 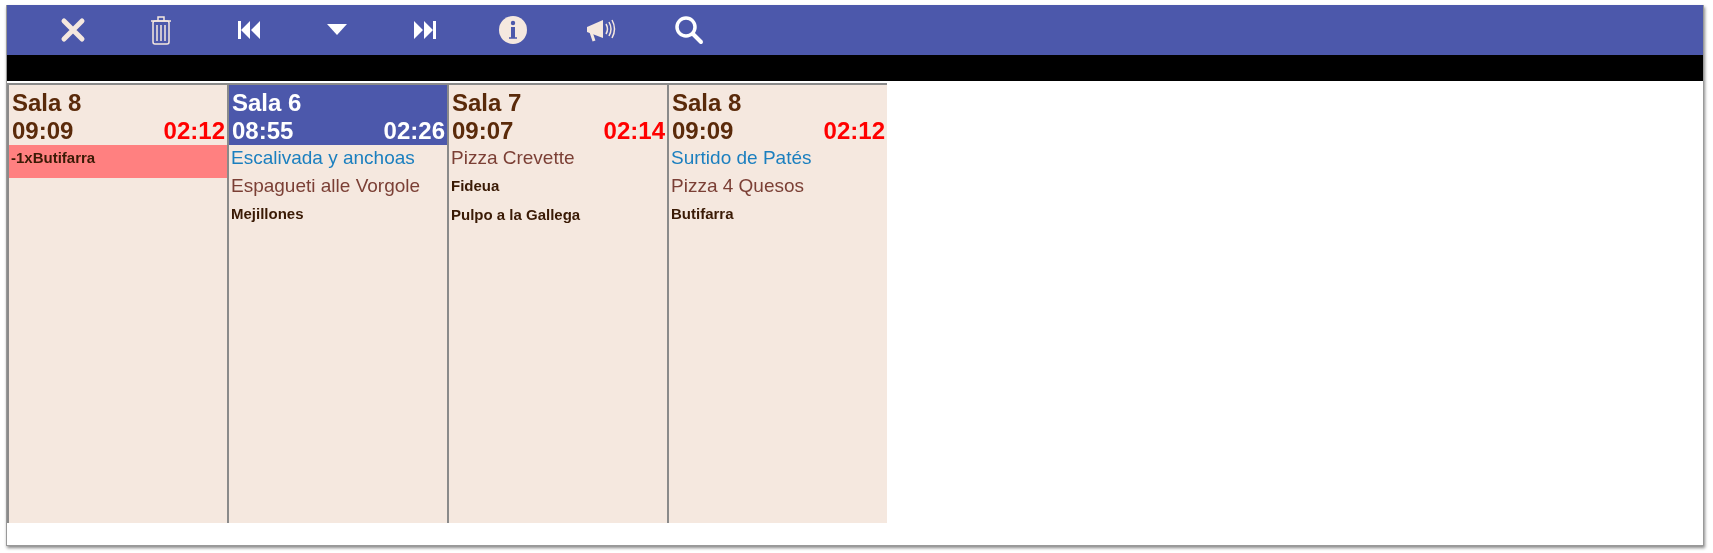 I want to click on ticket-card: Sala 7 09:07 02:14 Pizza Crevette Fideua Pulpo a la Gallega, so click(x=557, y=303).